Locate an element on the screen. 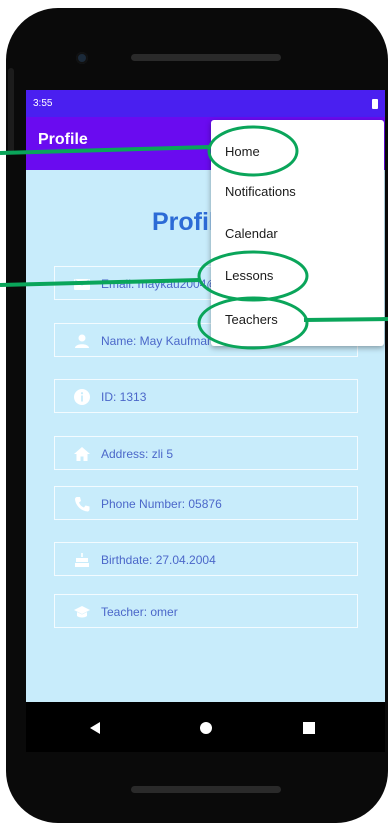 The height and width of the screenshot is (829, 388). home-icon is located at coordinates (82, 454).